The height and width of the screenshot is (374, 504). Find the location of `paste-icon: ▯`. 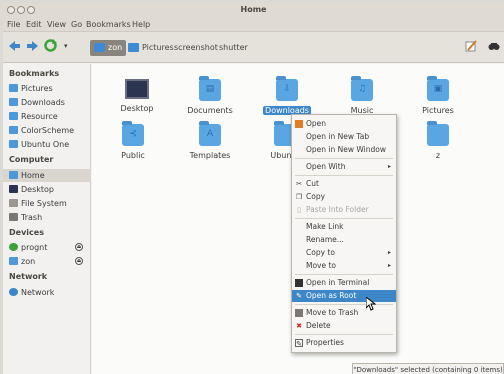

paste-icon: ▯ is located at coordinates (299, 210).